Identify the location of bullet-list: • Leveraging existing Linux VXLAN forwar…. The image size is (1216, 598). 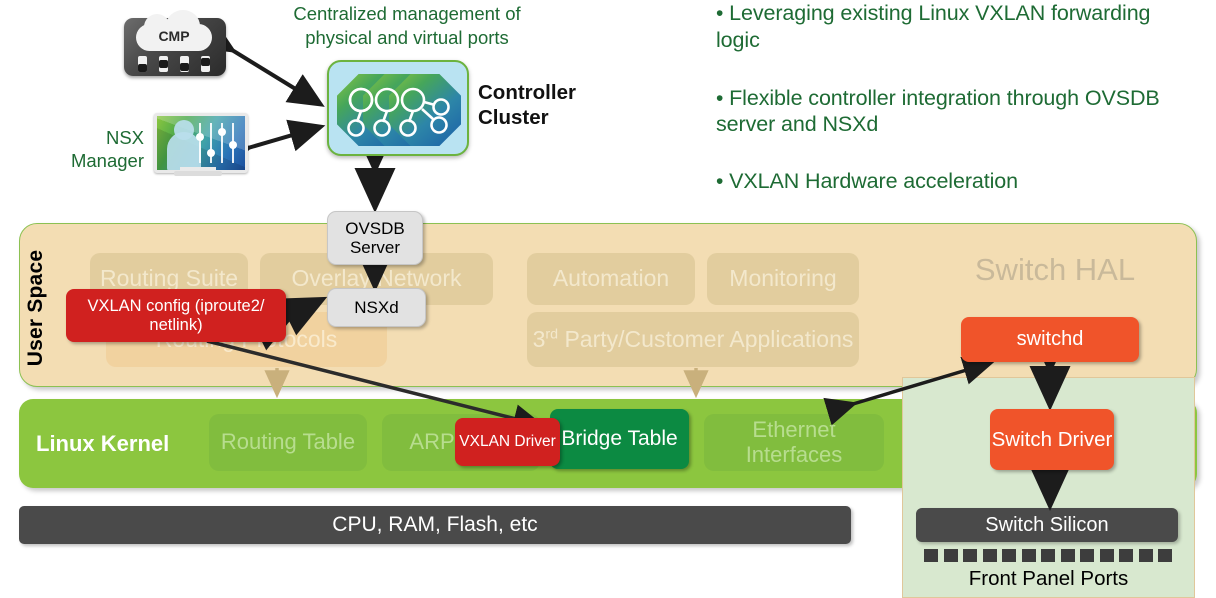
(941, 110).